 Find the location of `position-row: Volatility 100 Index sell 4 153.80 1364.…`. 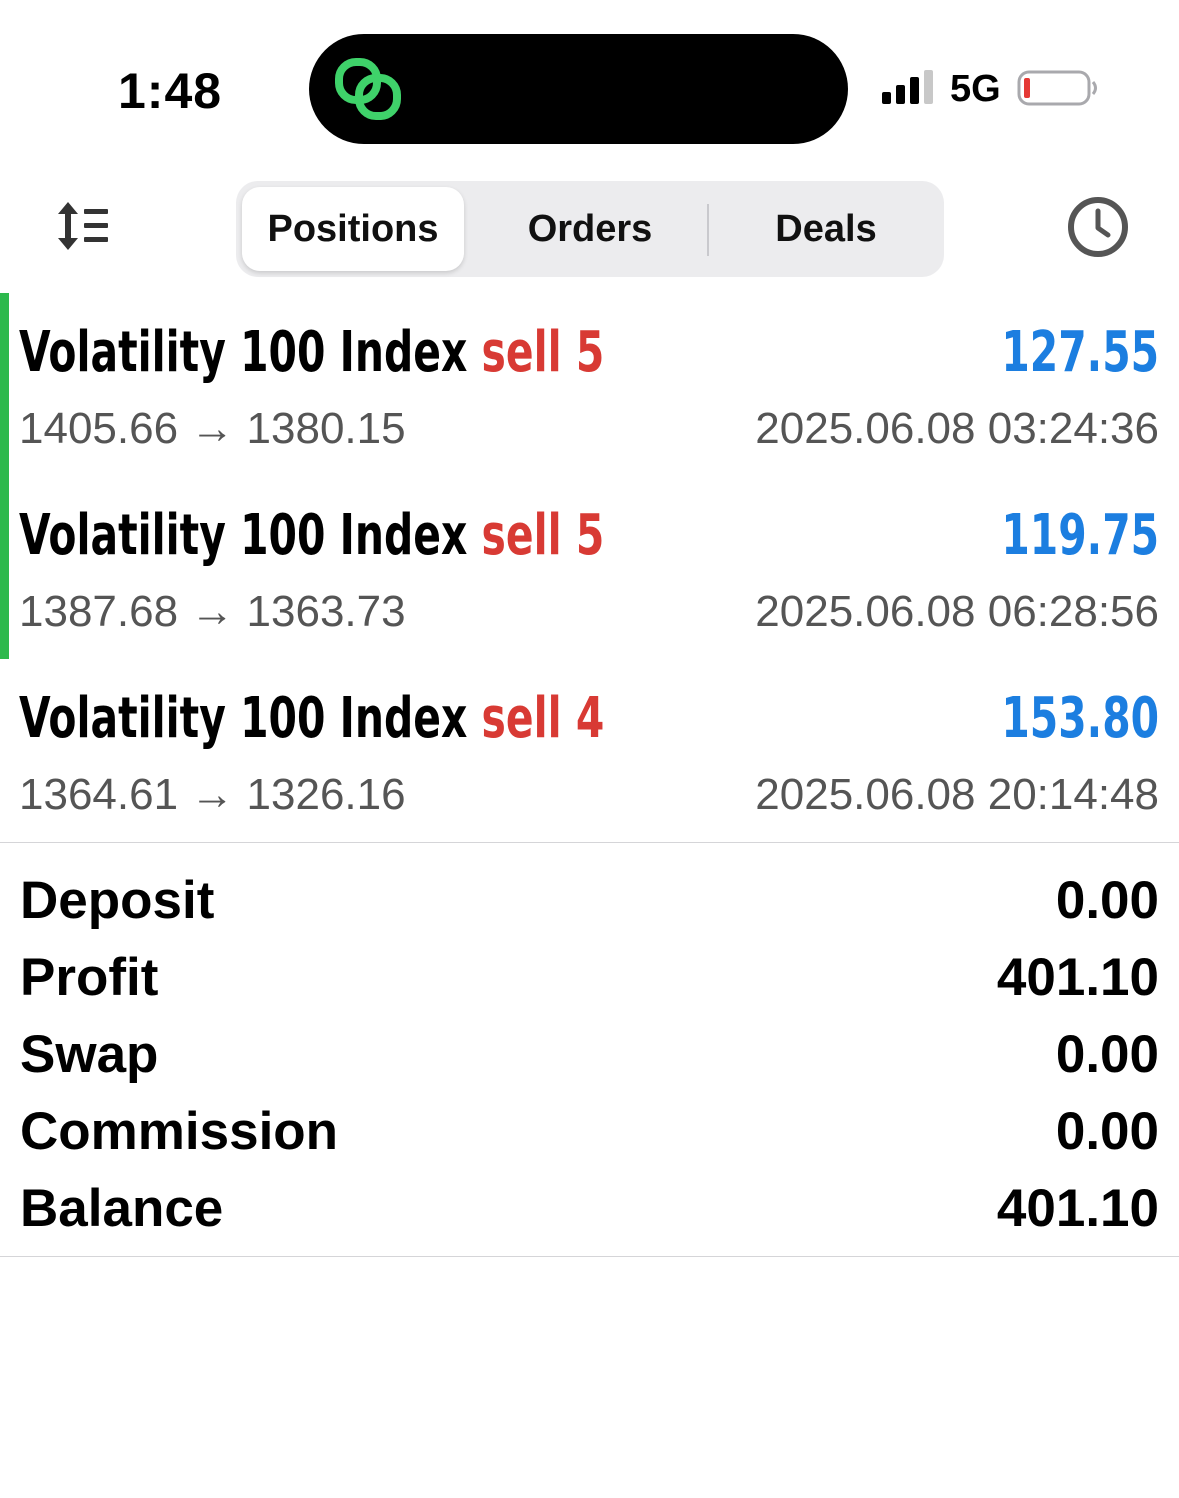

position-row: Volatility 100 Index sell 4 153.80 1364.… is located at coordinates (589, 755).